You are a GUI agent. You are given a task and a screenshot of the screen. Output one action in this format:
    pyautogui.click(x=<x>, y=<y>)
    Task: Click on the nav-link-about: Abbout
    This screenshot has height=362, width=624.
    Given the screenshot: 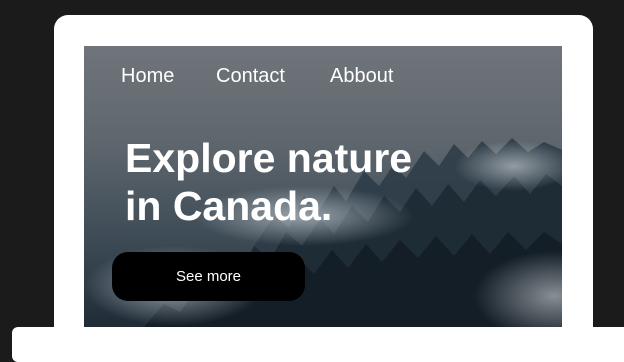 What is the action you would take?
    pyautogui.click(x=361, y=76)
    